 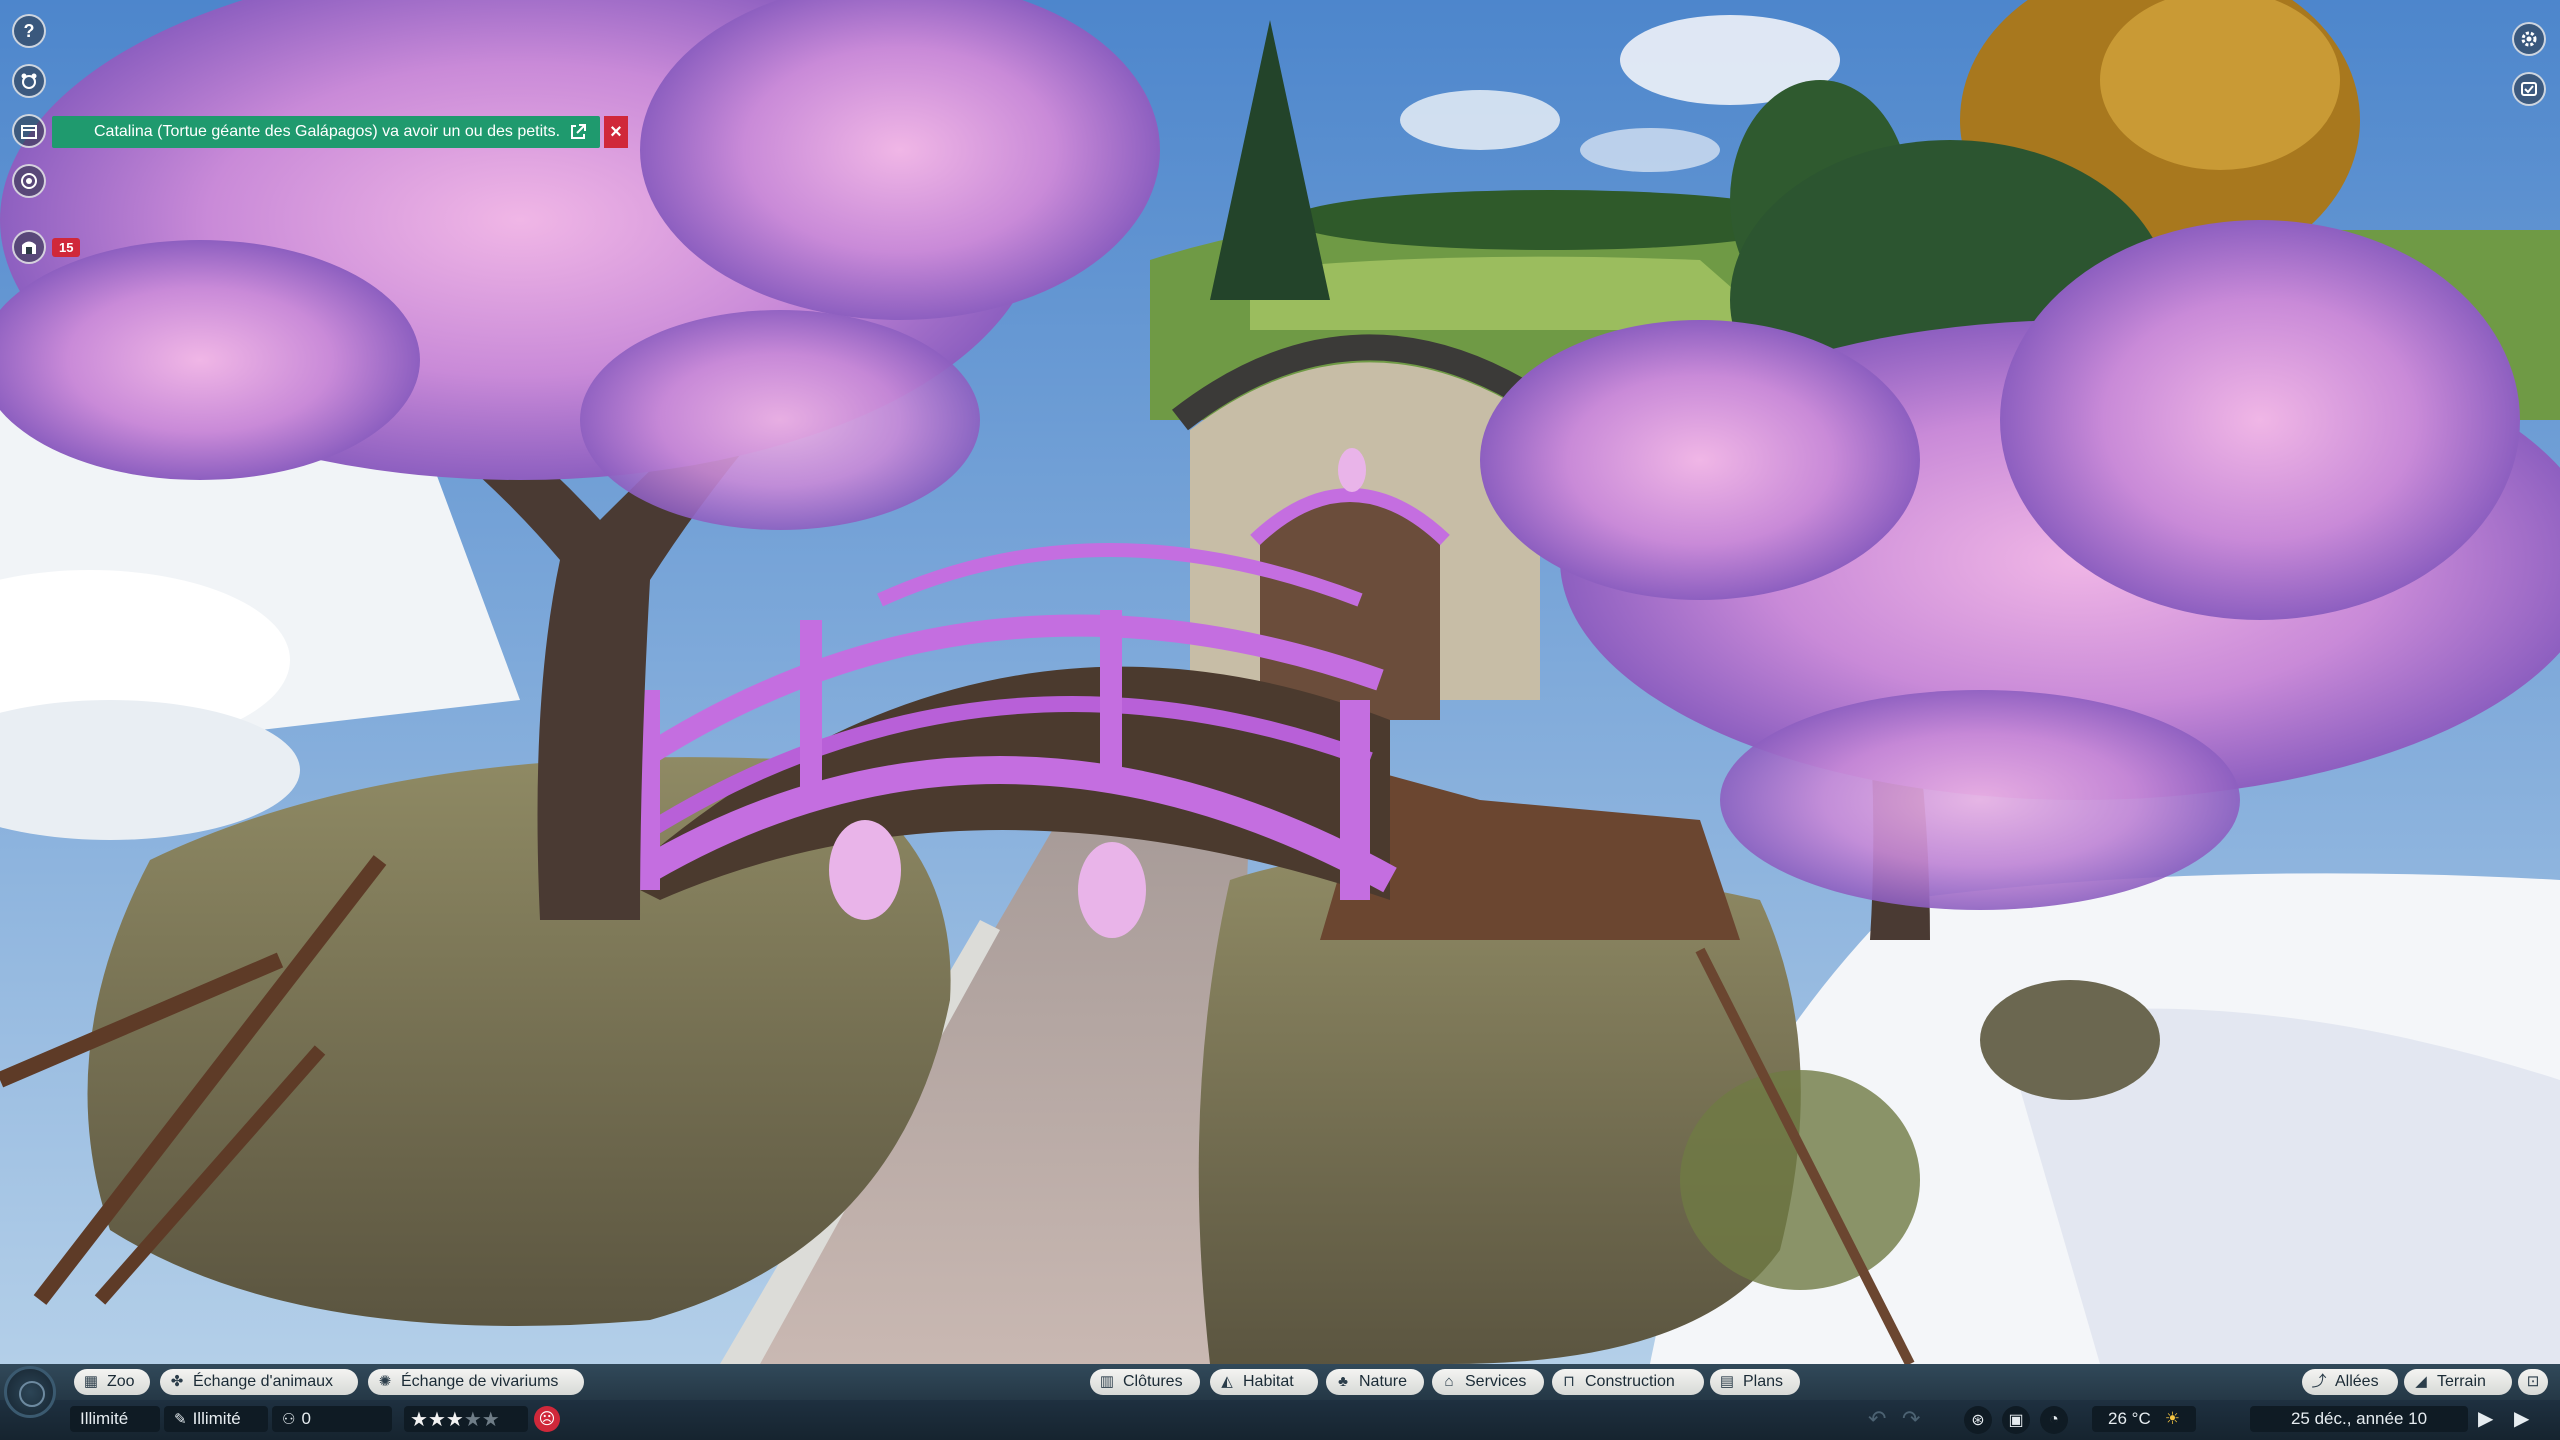 I want to click on toolbar-label: Clôtures, so click(x=1153, y=1381).